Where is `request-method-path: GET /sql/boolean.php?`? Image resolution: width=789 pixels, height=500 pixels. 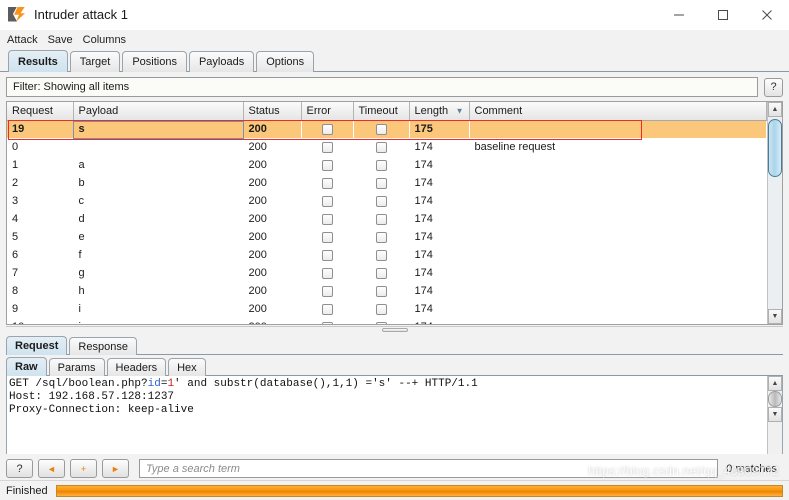
request-method-path: GET /sql/boolean.php? is located at coordinates (78, 384).